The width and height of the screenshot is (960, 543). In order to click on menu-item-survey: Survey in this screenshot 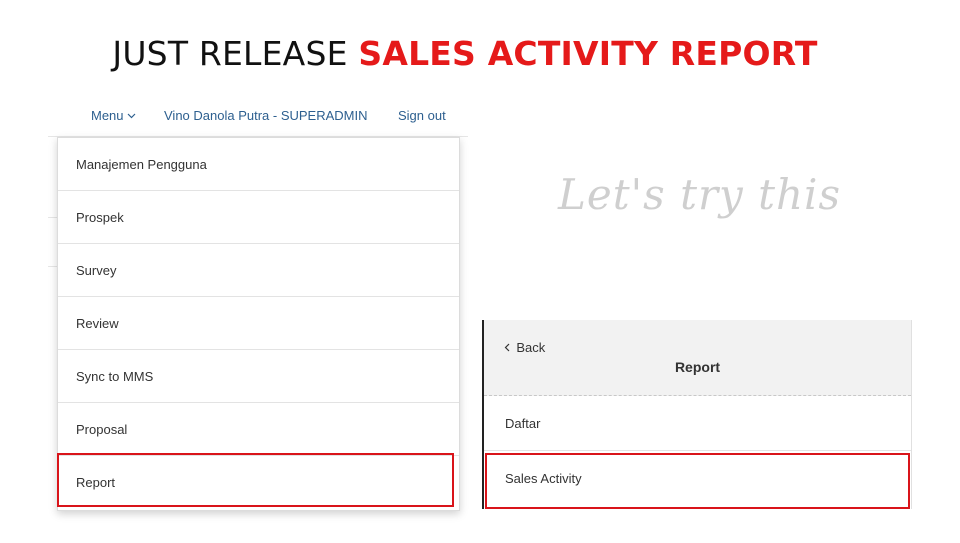, I will do `click(258, 270)`.